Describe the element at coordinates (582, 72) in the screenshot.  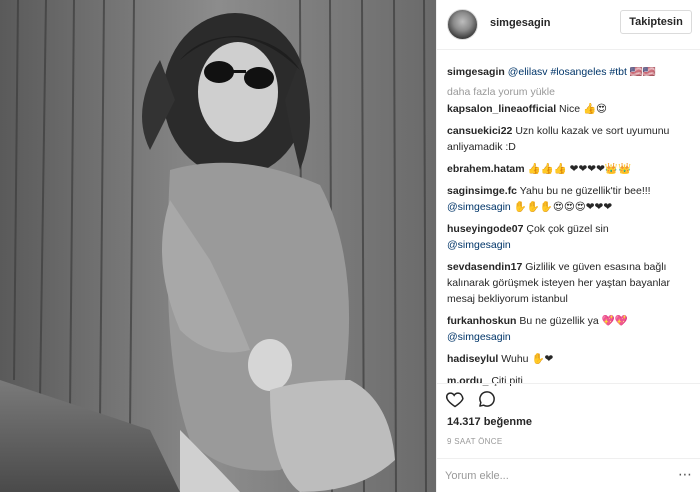
I see `caption-text: @elilasv #losangeles #tbt 🇺🇸🇺🇸` at that location.